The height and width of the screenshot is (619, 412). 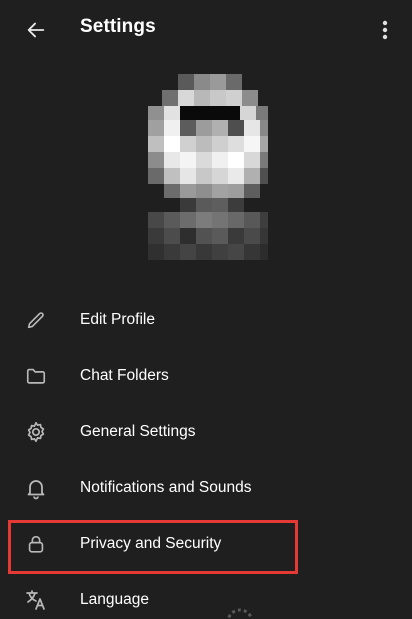 What do you see at coordinates (206, 320) in the screenshot?
I see `menu-item-edit-profile: Edit Profile` at bounding box center [206, 320].